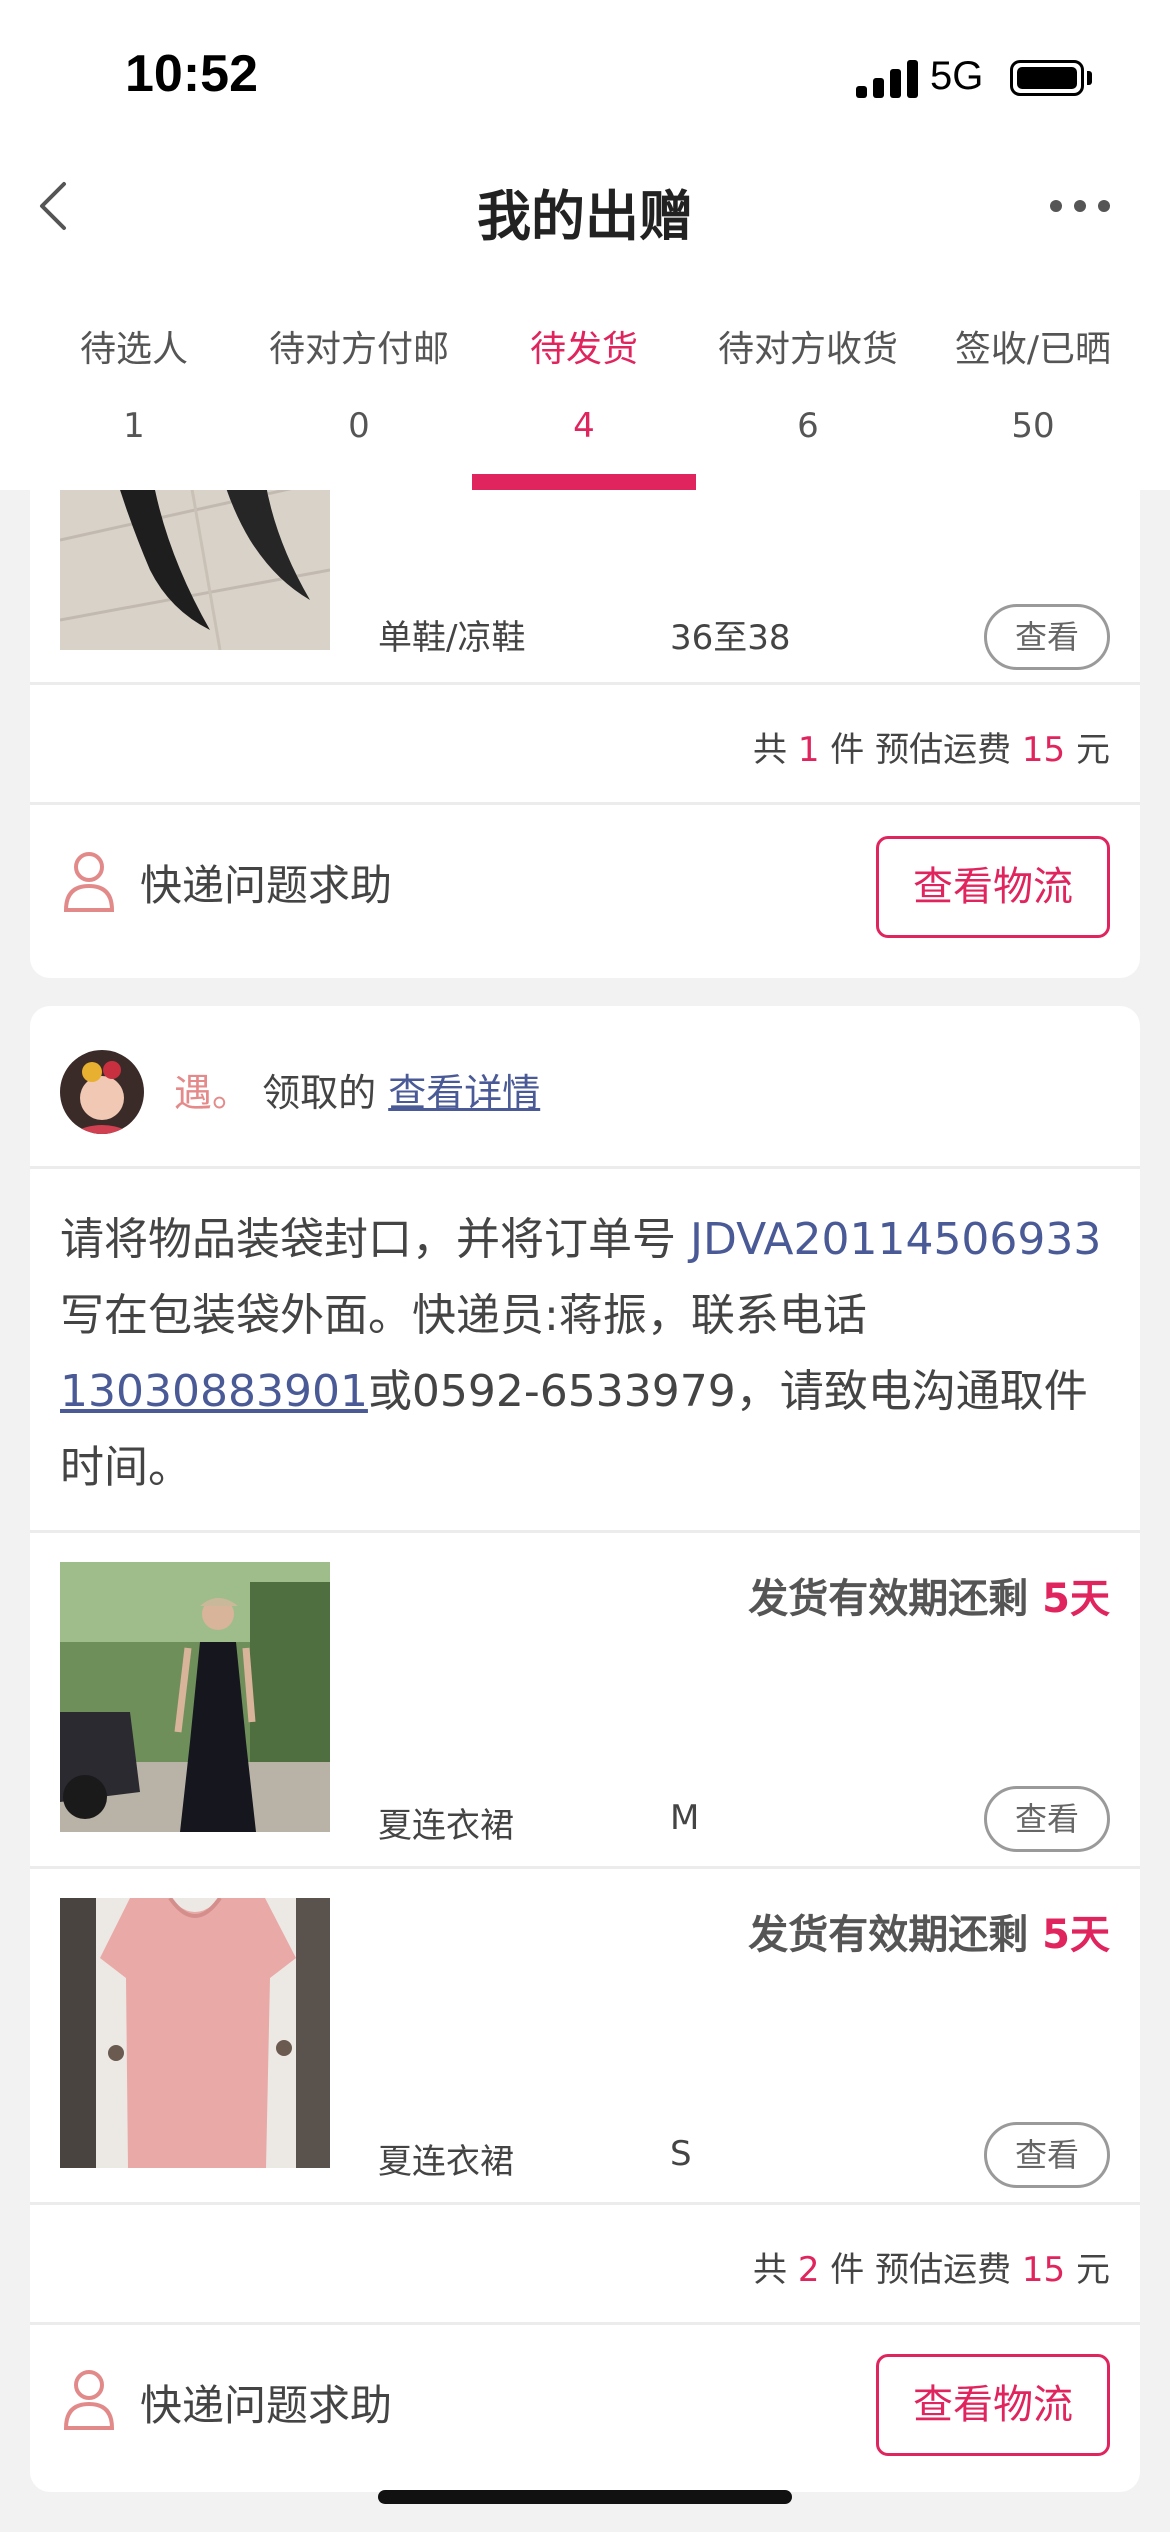  Describe the element at coordinates (808, 383) in the screenshot. I see `tab-pending-receipt: 待对方收货 6` at that location.